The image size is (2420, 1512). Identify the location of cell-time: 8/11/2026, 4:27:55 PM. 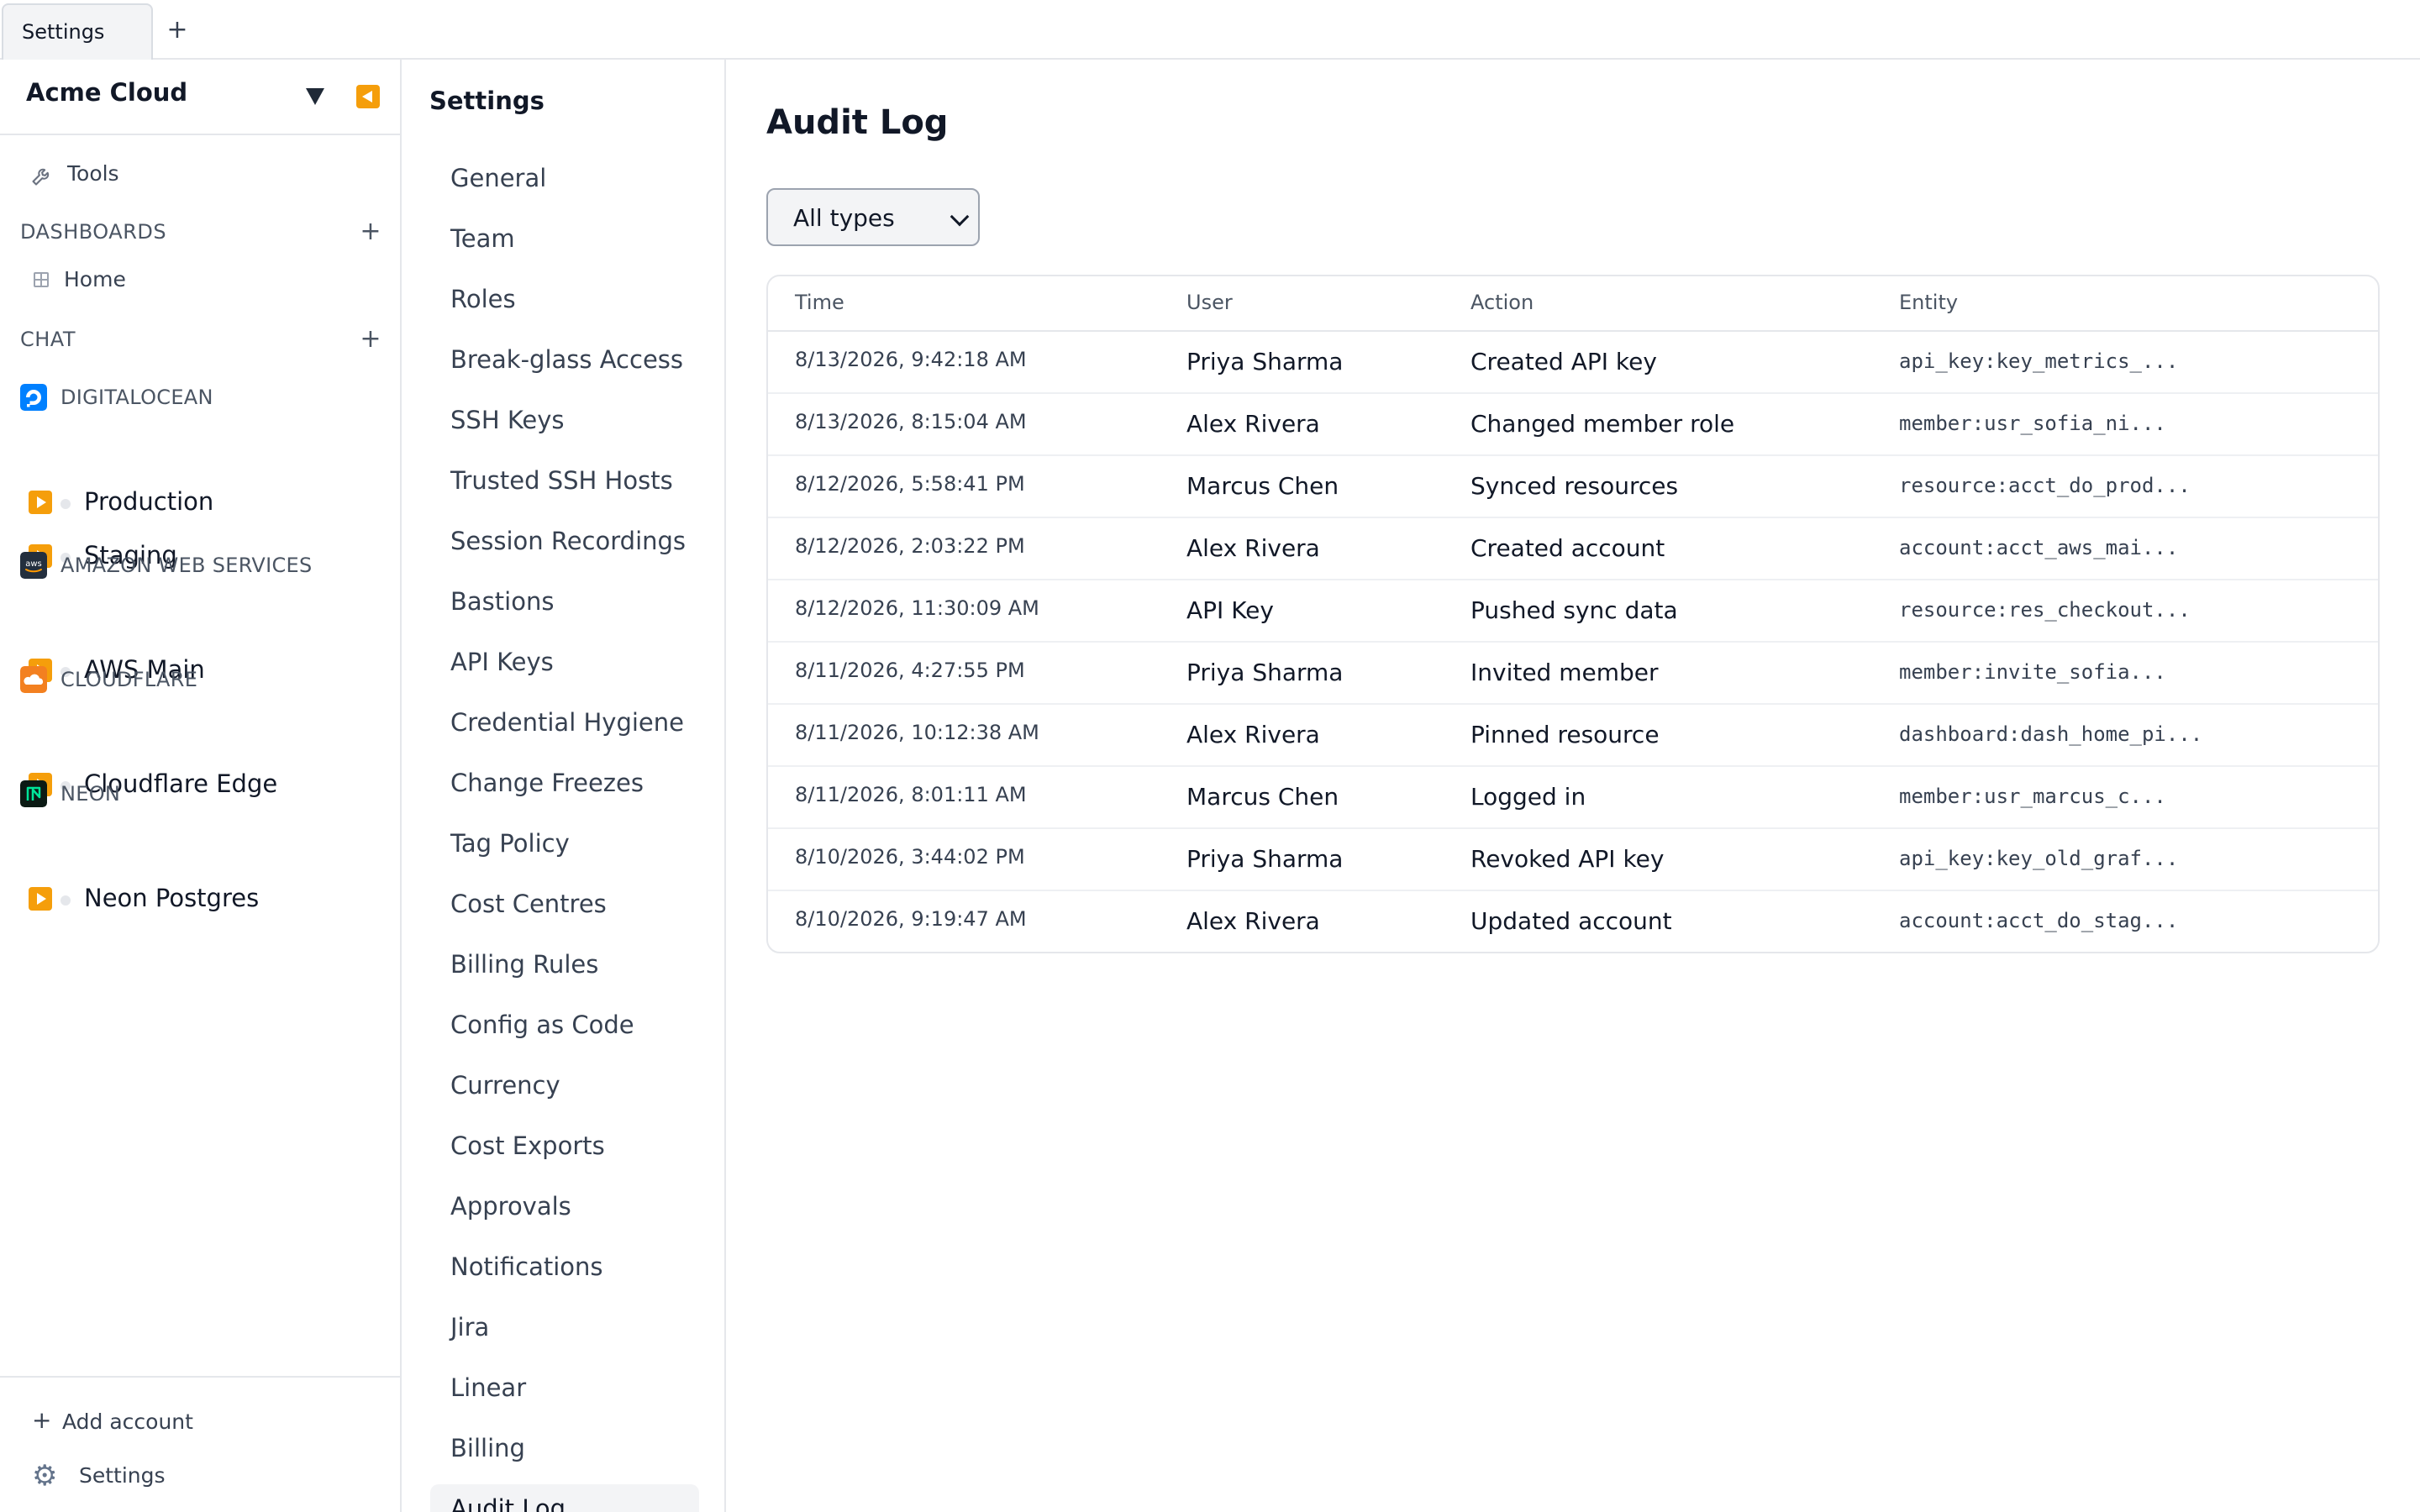
(910, 670).